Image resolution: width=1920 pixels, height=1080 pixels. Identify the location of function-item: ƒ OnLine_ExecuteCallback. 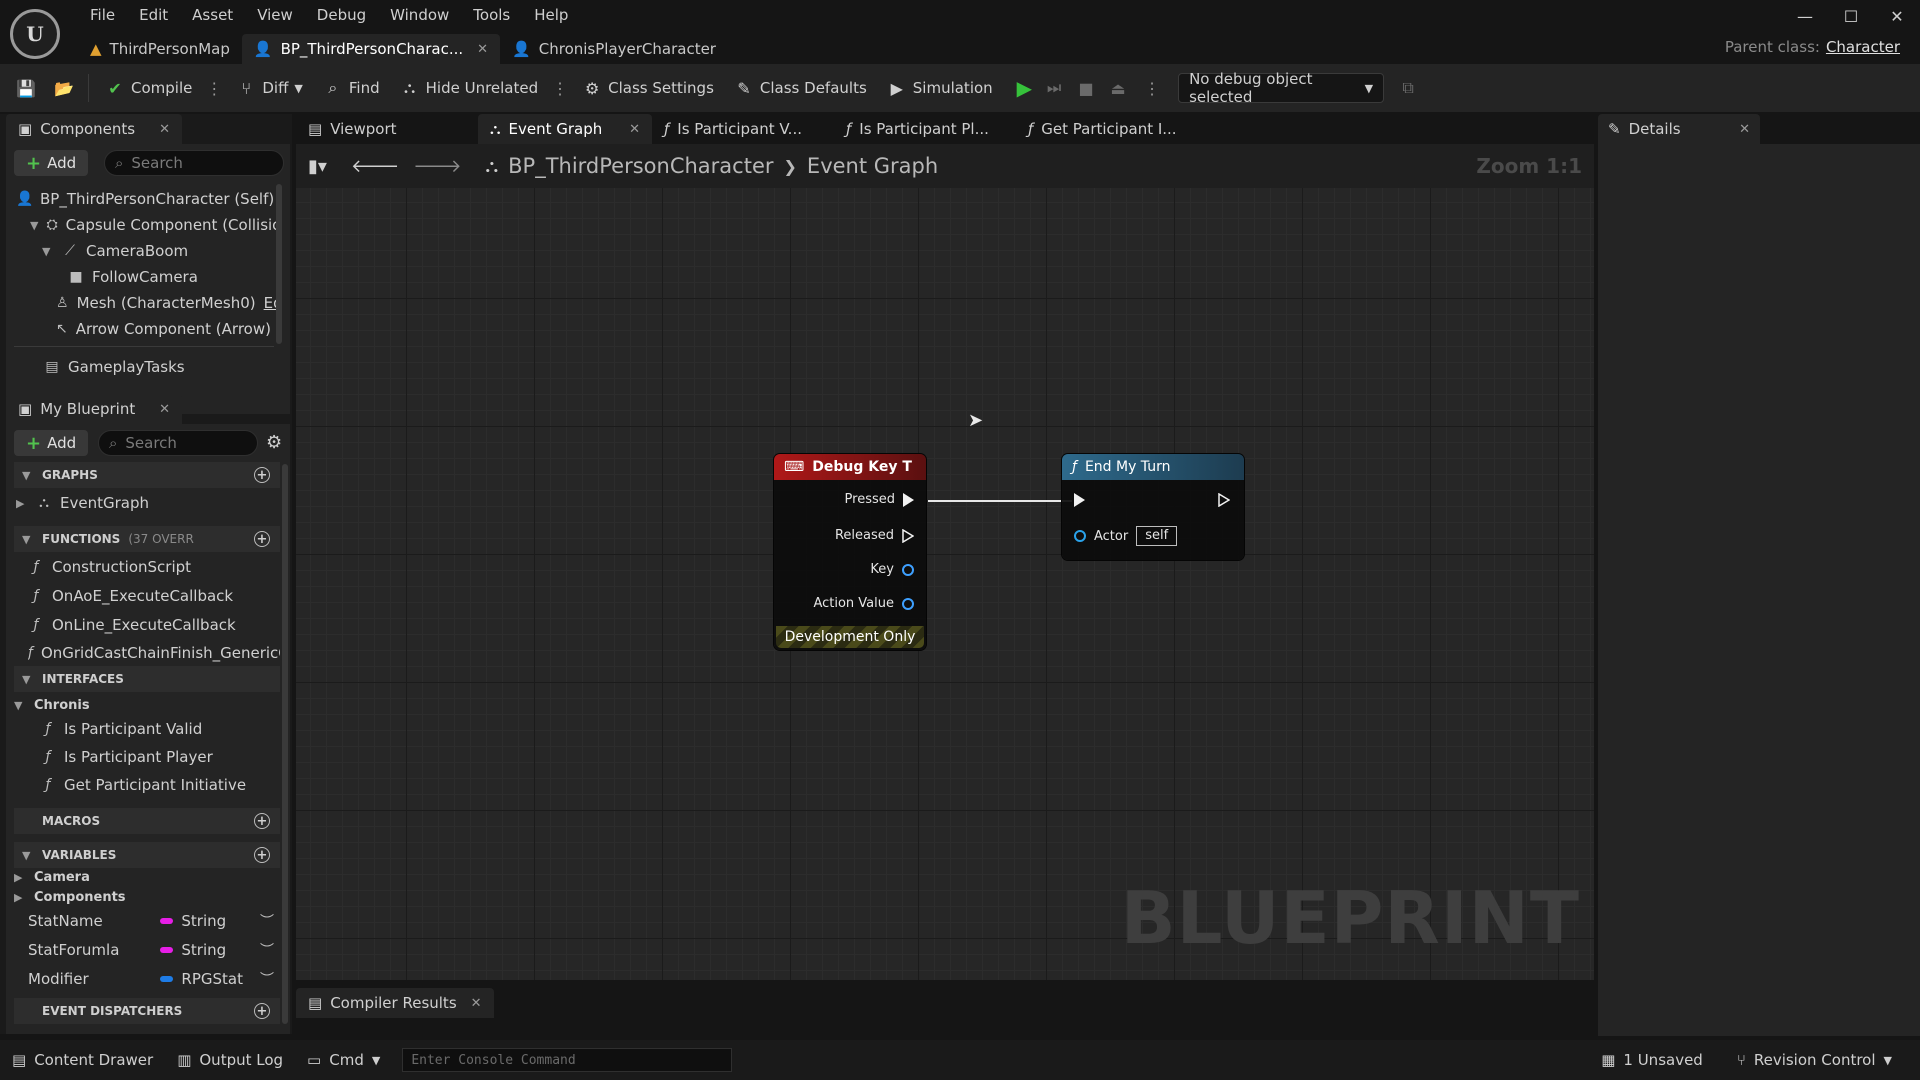
(154, 625).